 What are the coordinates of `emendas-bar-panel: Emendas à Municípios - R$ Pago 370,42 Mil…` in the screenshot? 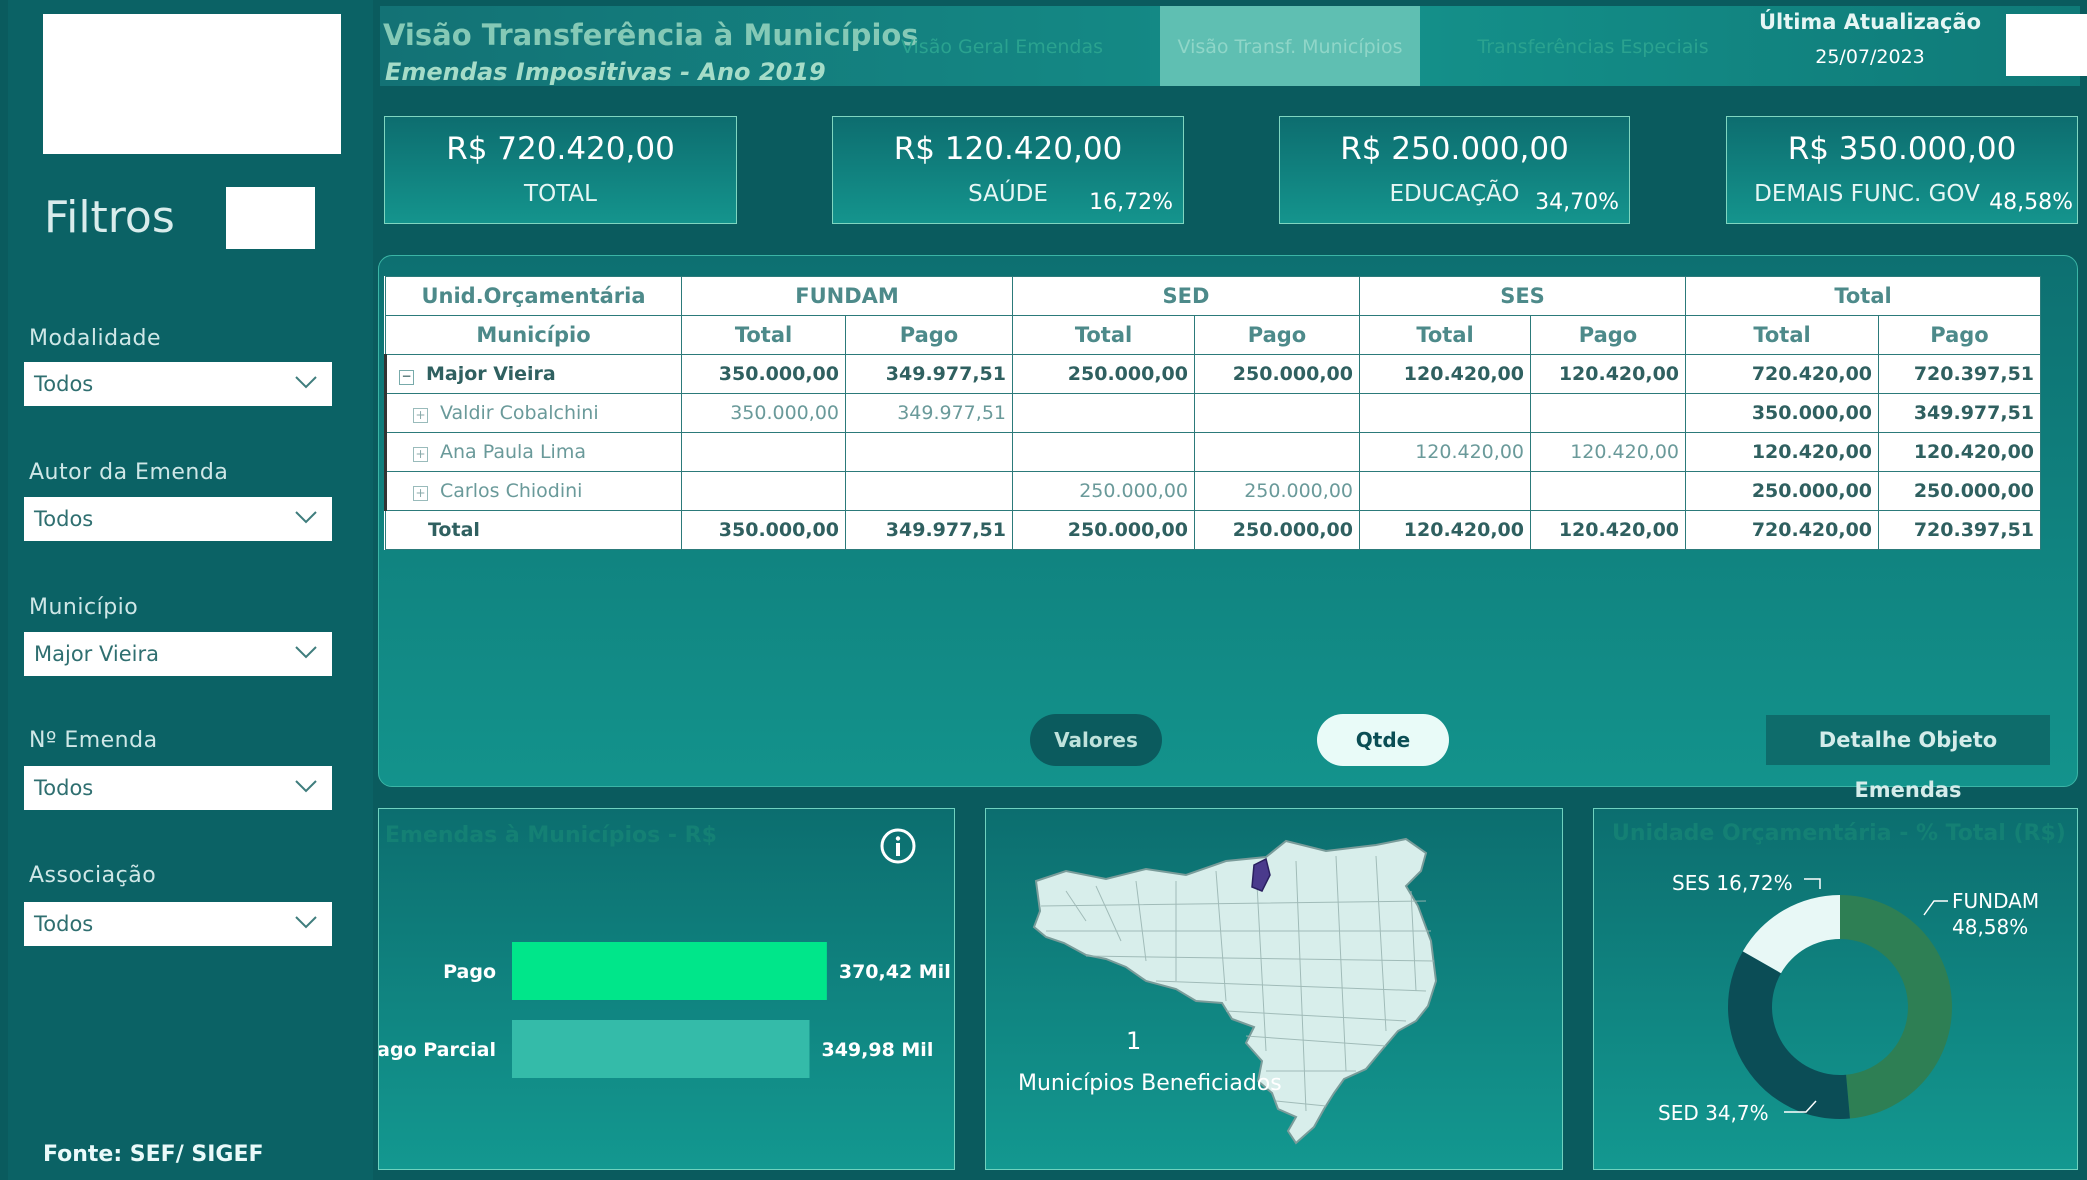 It's located at (666, 989).